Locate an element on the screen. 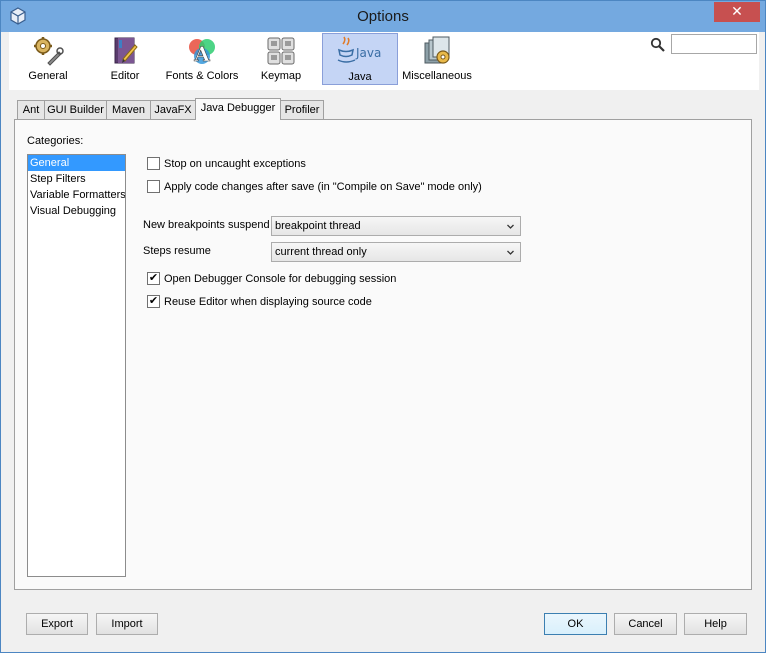 The image size is (766, 653). close-icon: ✕ is located at coordinates (737, 11).